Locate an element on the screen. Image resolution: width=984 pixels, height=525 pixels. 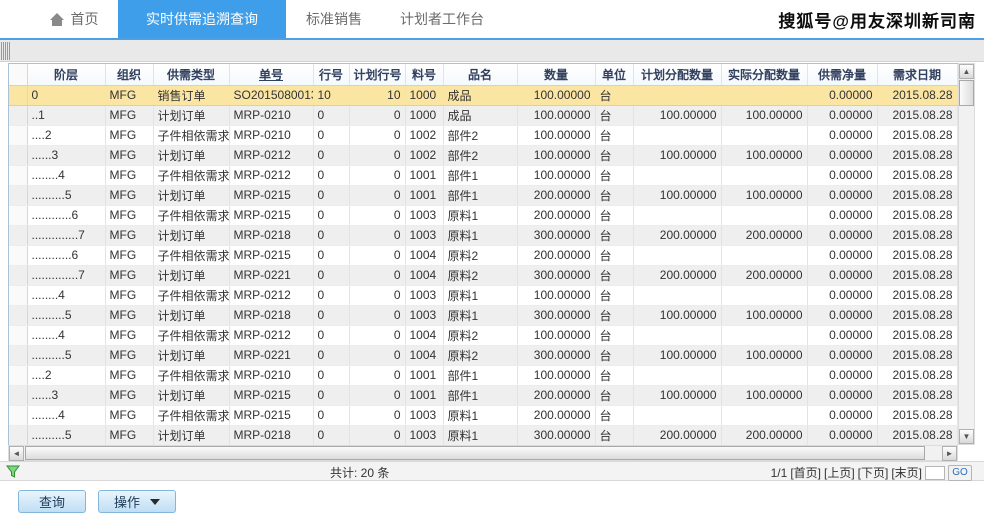
horizontal-scrollbar: ◄ ► is located at coordinates (483, 453).